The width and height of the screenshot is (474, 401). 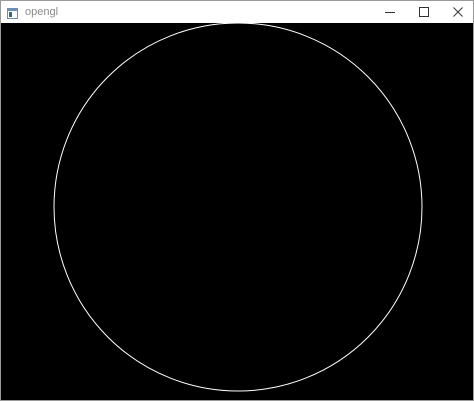 I want to click on close-icon, so click(x=458, y=12).